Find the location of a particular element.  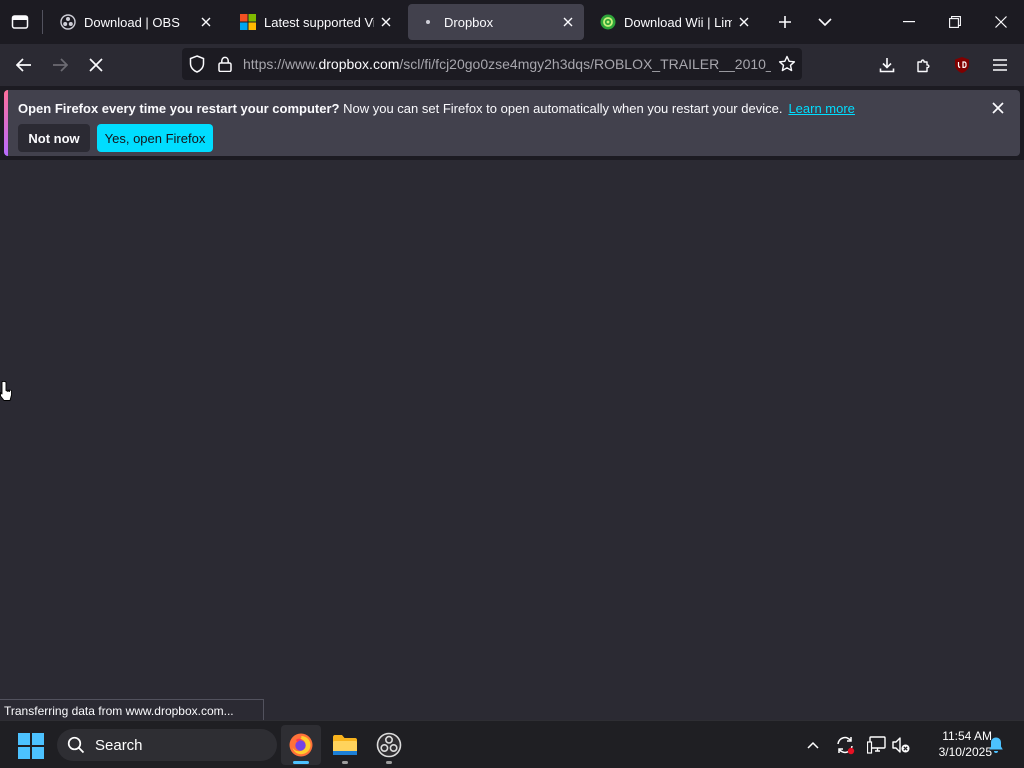

ublock-origin-icon is located at coordinates (962, 65).